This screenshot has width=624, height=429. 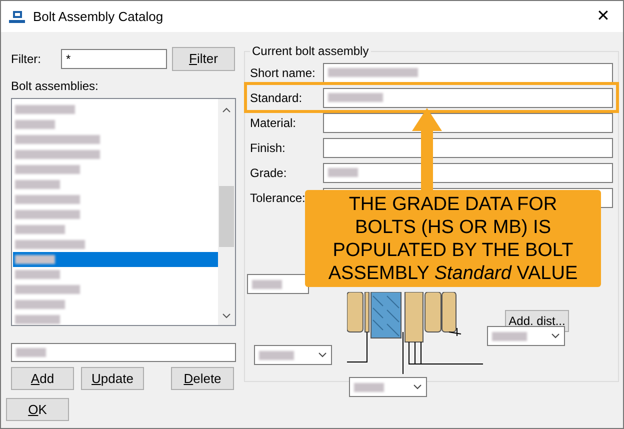 I want to click on filter-label: Filter:, so click(x=26, y=59).